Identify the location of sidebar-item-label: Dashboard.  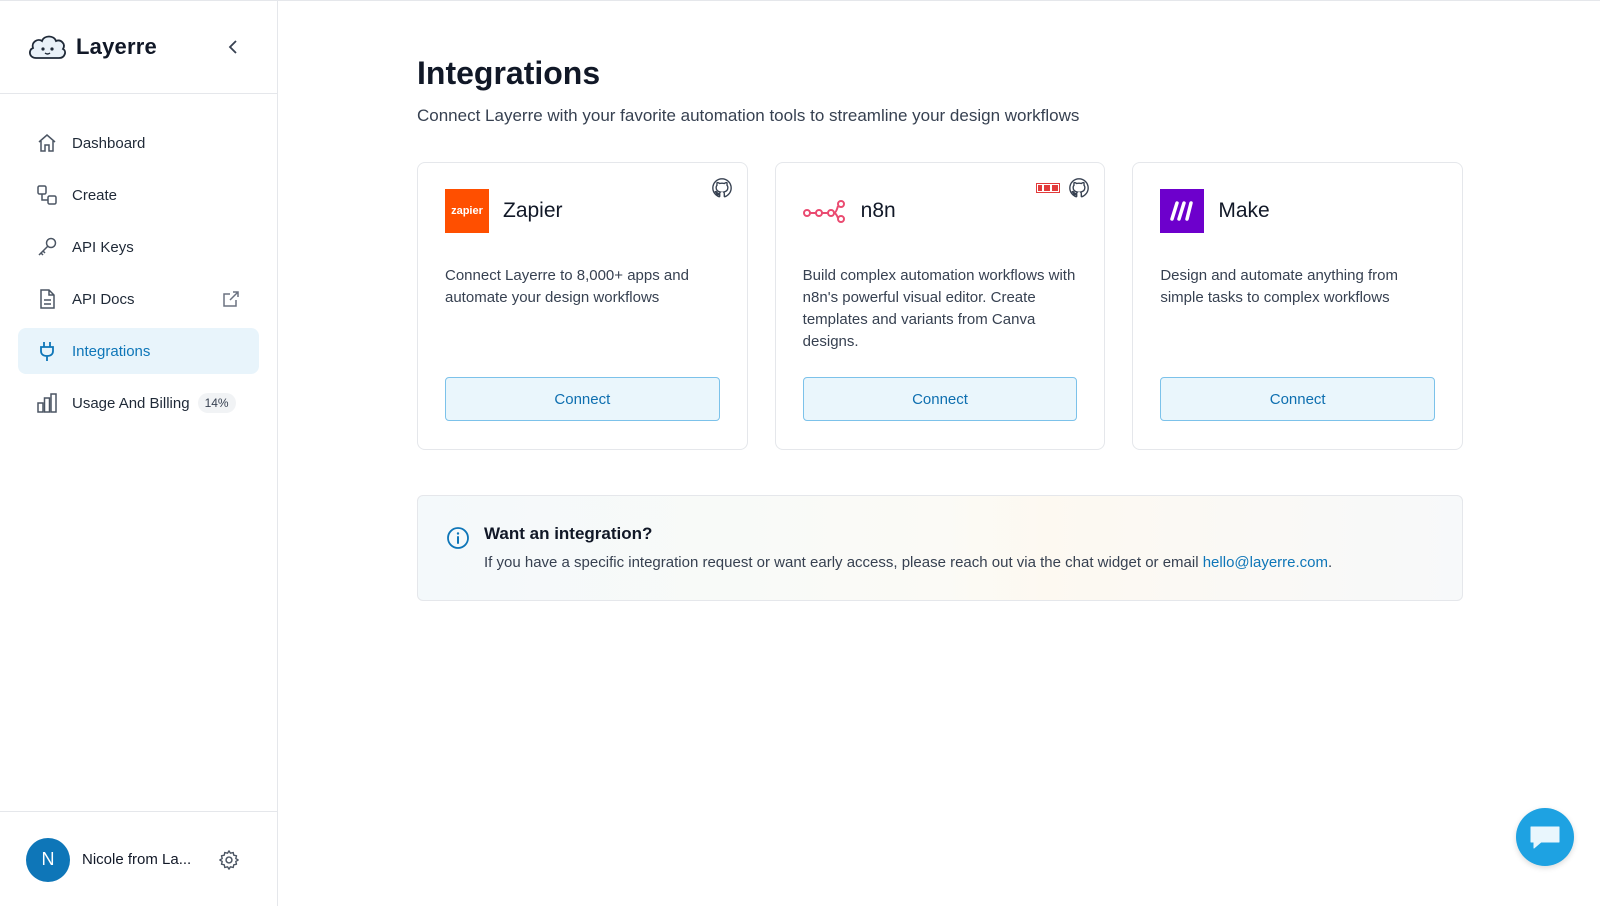
(109, 143).